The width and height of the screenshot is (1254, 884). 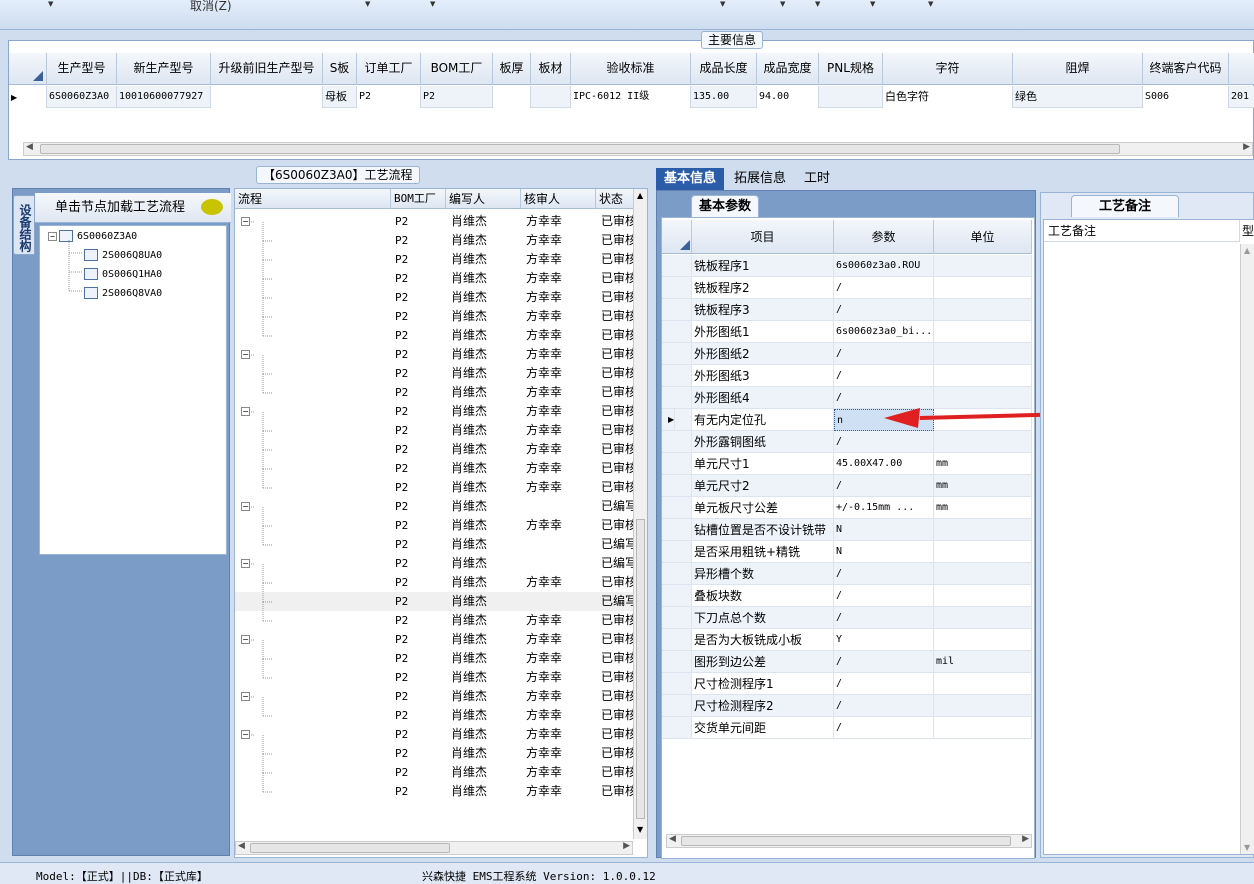 What do you see at coordinates (948, 69) in the screenshot?
I see `column-header: 字符` at bounding box center [948, 69].